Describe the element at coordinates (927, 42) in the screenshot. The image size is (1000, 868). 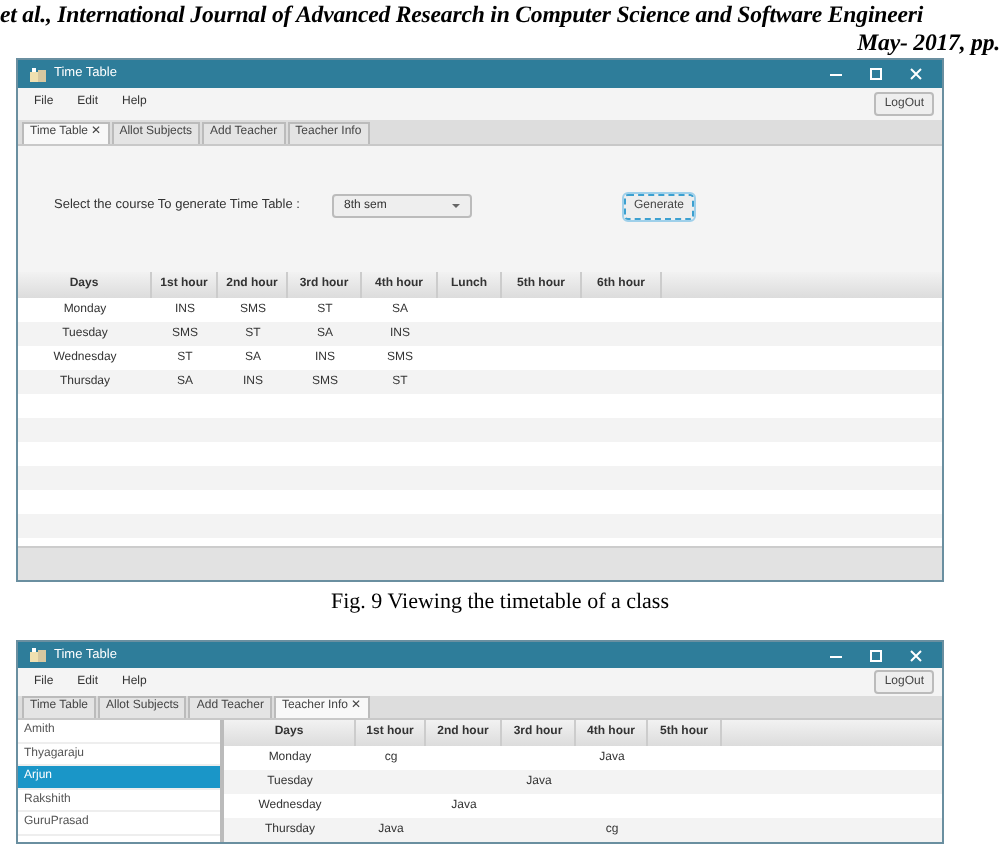
I see `running-header: May- 2017, pp.` at that location.